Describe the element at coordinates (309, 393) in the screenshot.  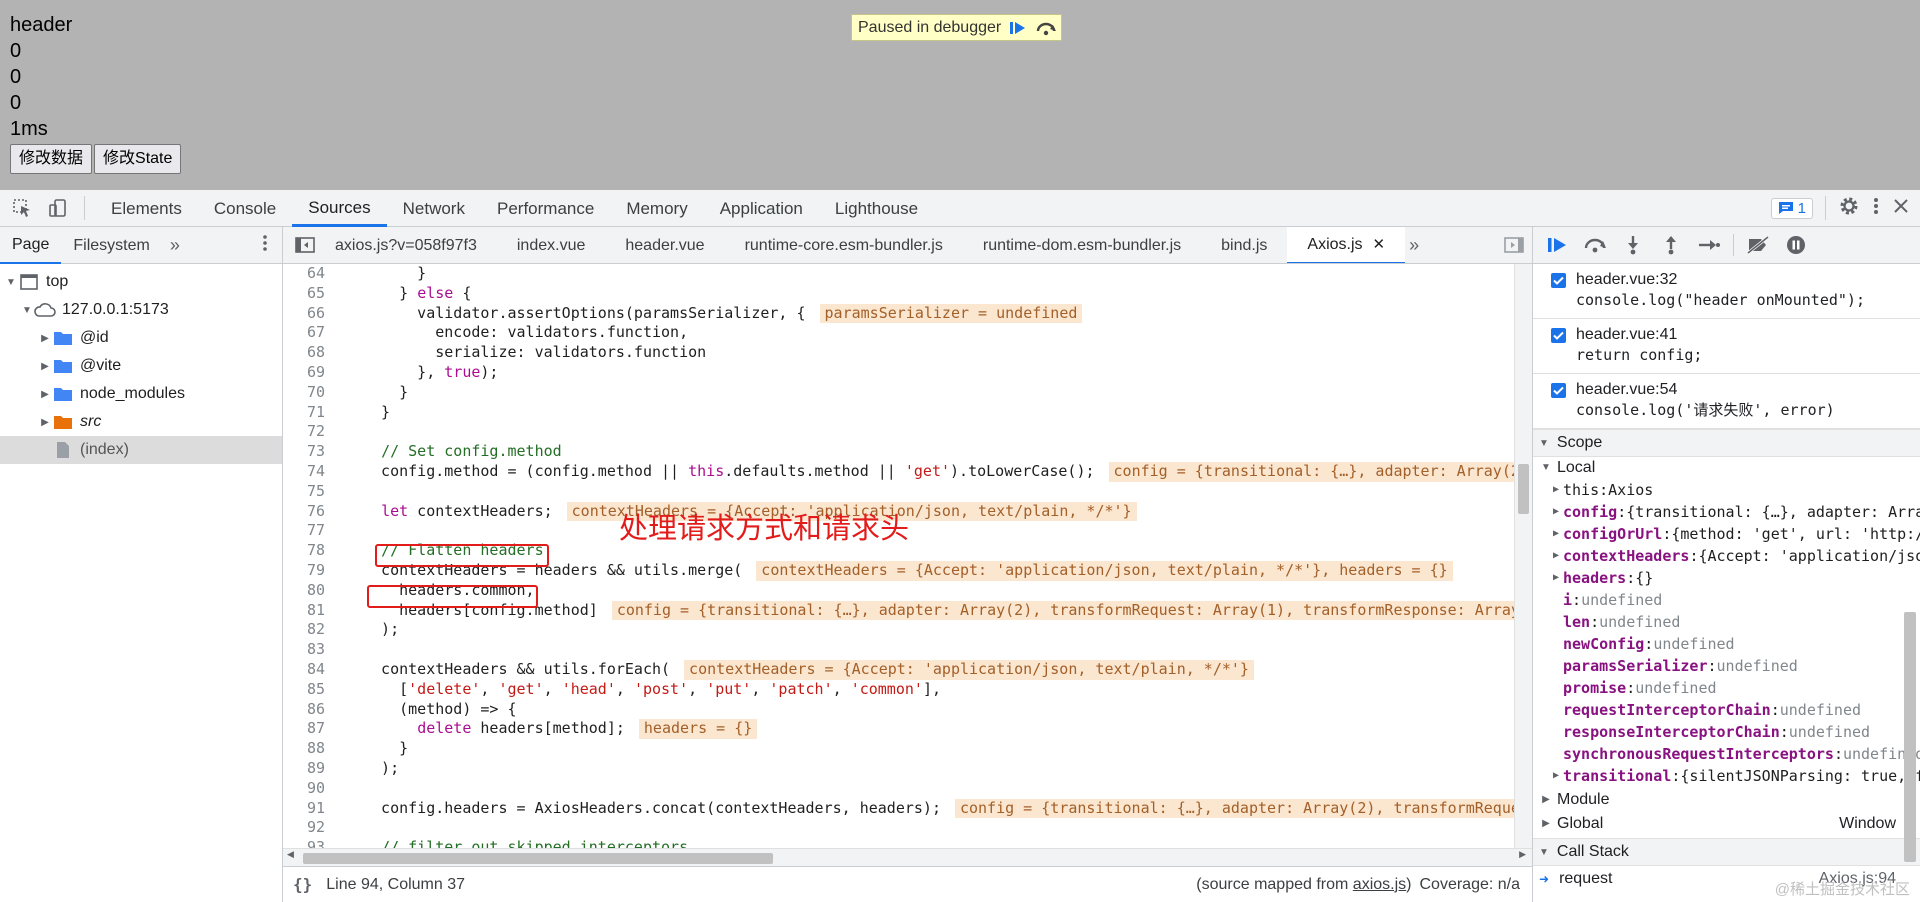
I see `line-number: 70` at that location.